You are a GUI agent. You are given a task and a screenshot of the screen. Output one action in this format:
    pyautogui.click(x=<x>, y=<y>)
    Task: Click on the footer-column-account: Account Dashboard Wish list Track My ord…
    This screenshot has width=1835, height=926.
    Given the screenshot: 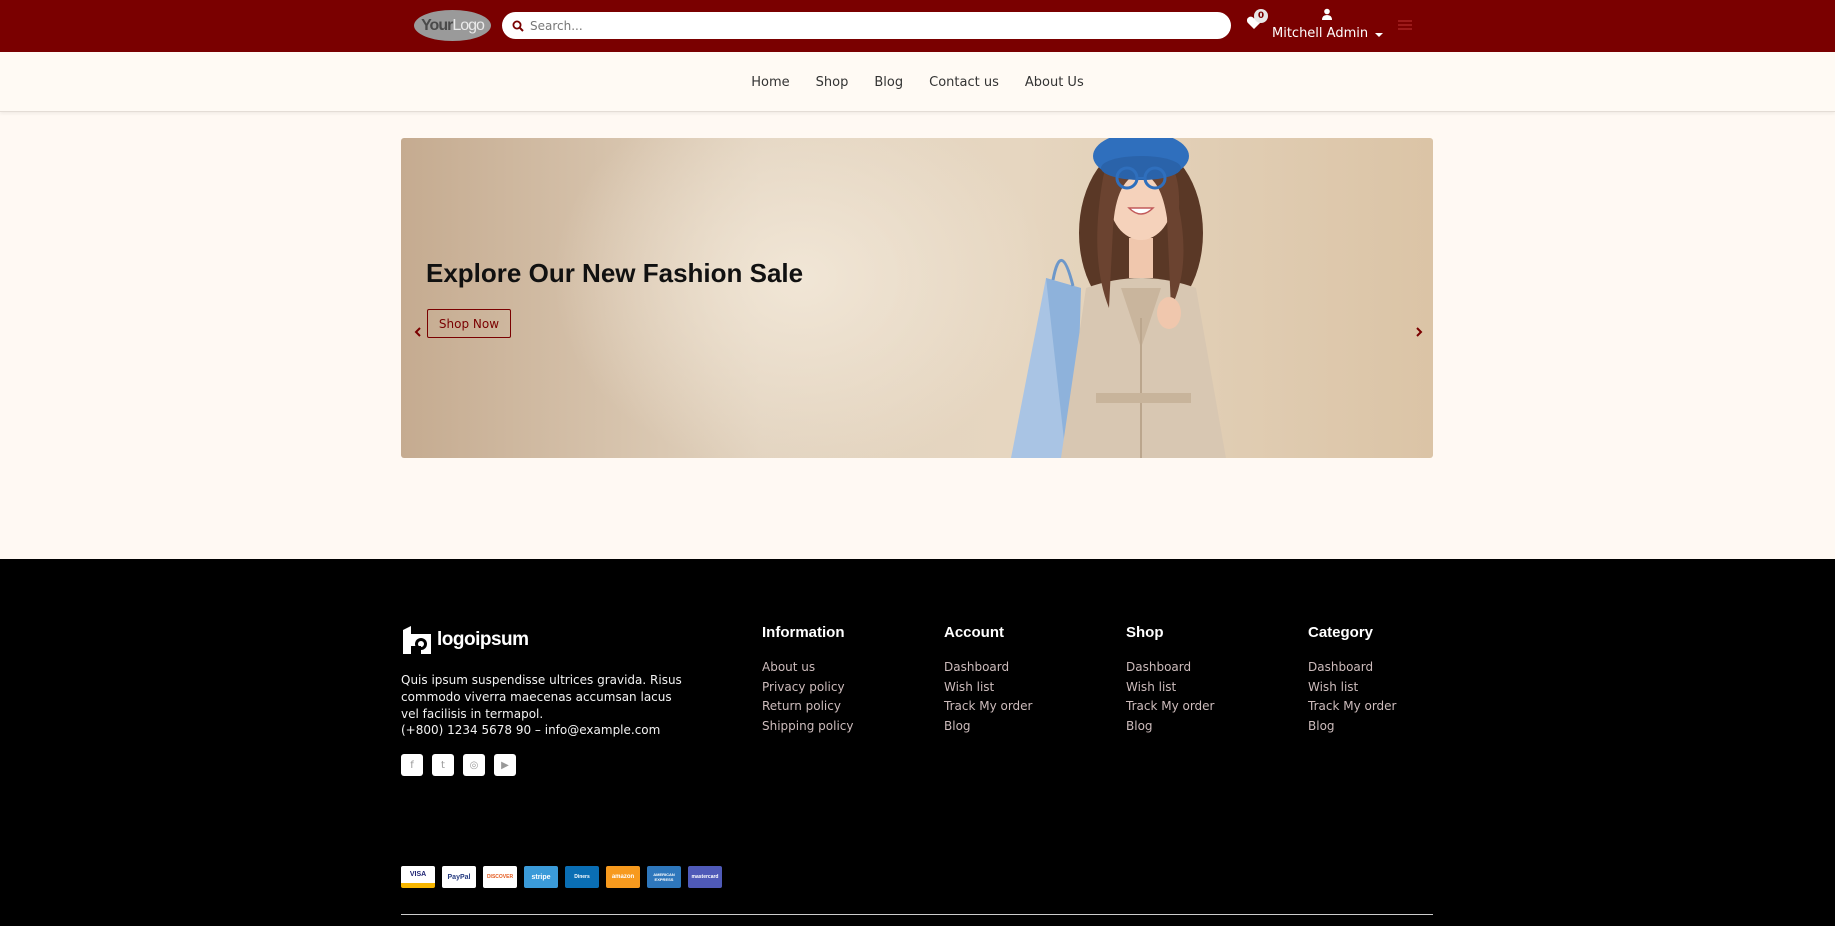 What is the action you would take?
    pyautogui.click(x=988, y=680)
    